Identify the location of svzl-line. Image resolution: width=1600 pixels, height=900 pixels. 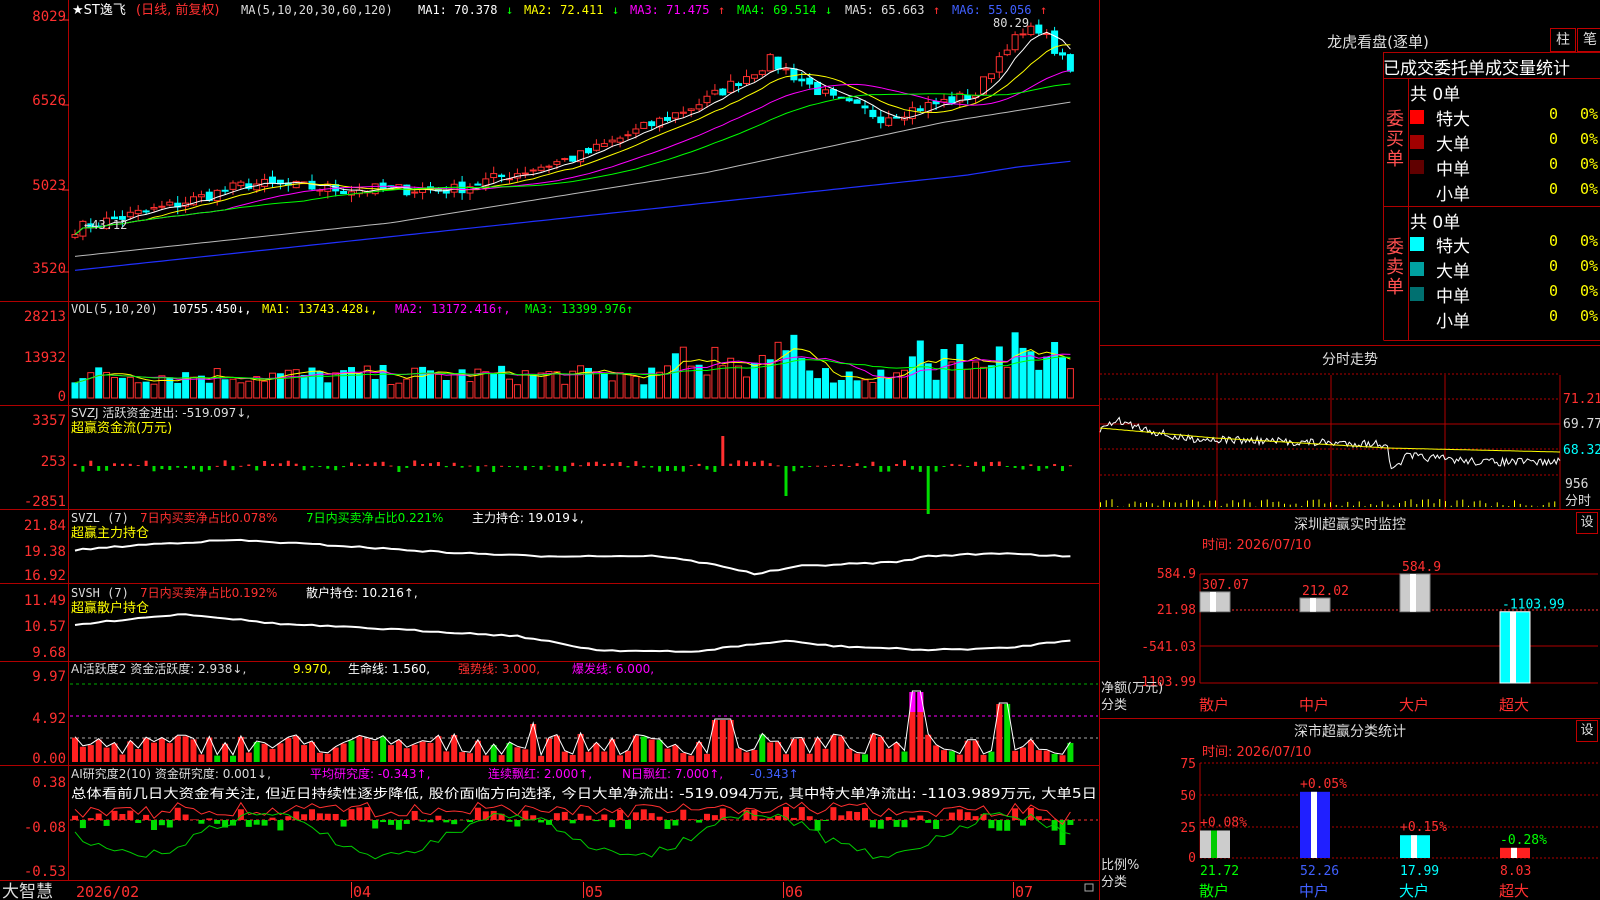
(572, 557).